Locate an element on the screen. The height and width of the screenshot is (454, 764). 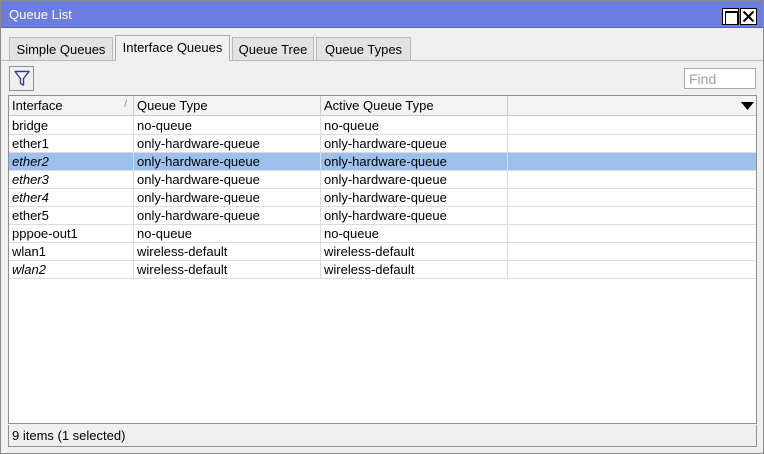
table-row: wlan2 wireless-default wireless-default is located at coordinates (382, 270).